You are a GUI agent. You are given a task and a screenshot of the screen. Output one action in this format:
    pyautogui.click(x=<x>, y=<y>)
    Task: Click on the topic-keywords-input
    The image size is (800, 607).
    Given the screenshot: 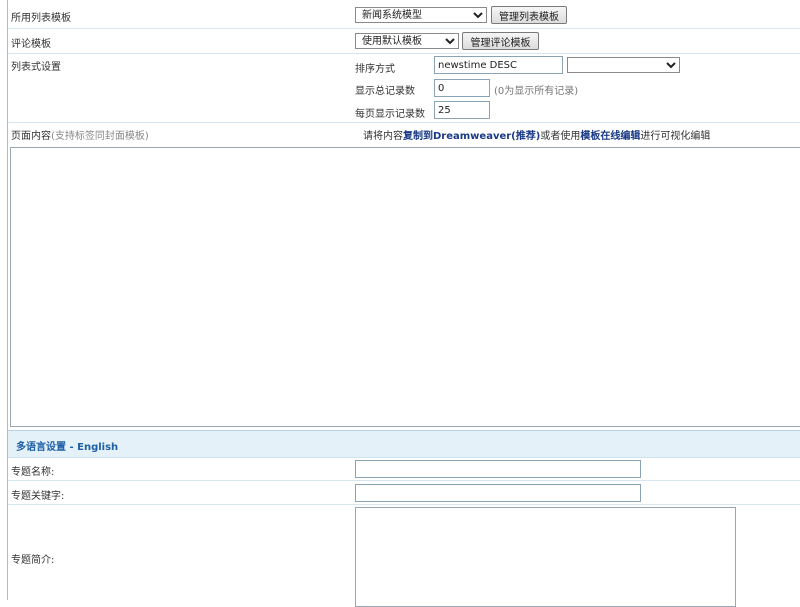 What is the action you would take?
    pyautogui.click(x=498, y=493)
    